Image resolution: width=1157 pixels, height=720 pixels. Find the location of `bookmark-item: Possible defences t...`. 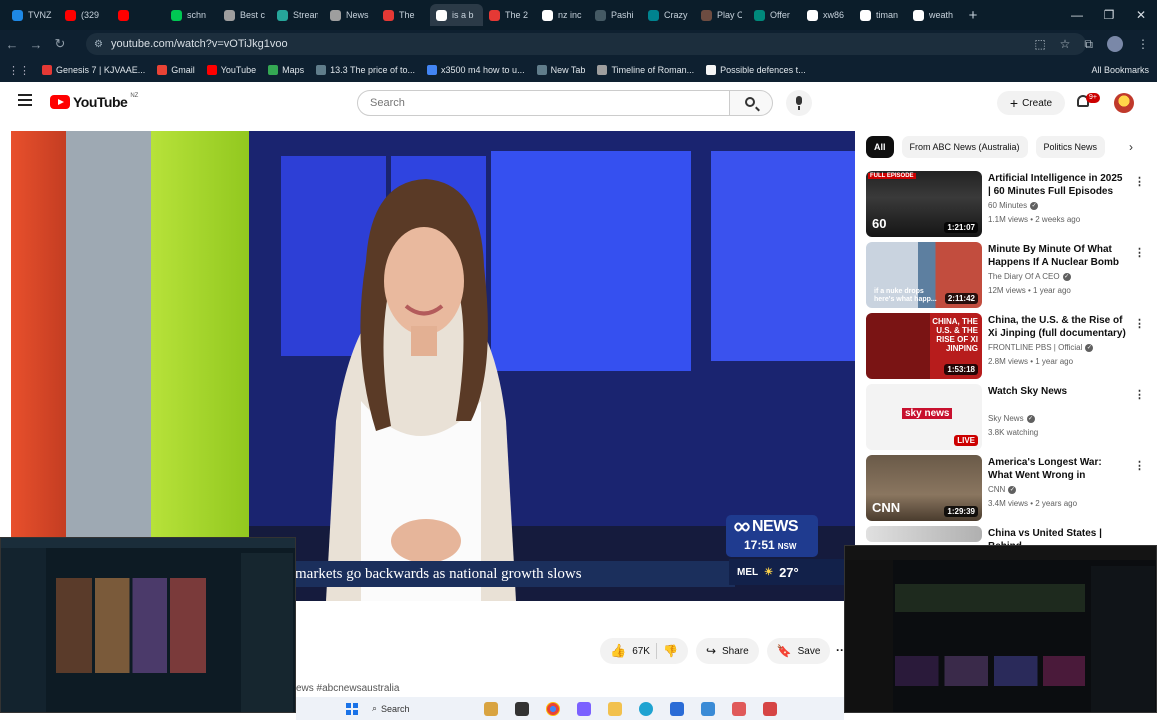

bookmark-item: Possible defences t... is located at coordinates (756, 70).